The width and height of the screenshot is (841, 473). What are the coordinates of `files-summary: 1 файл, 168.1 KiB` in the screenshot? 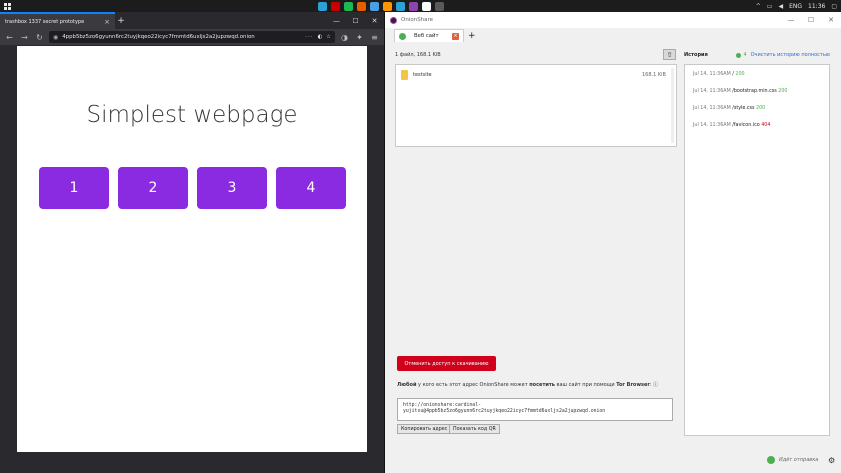 It's located at (418, 55).